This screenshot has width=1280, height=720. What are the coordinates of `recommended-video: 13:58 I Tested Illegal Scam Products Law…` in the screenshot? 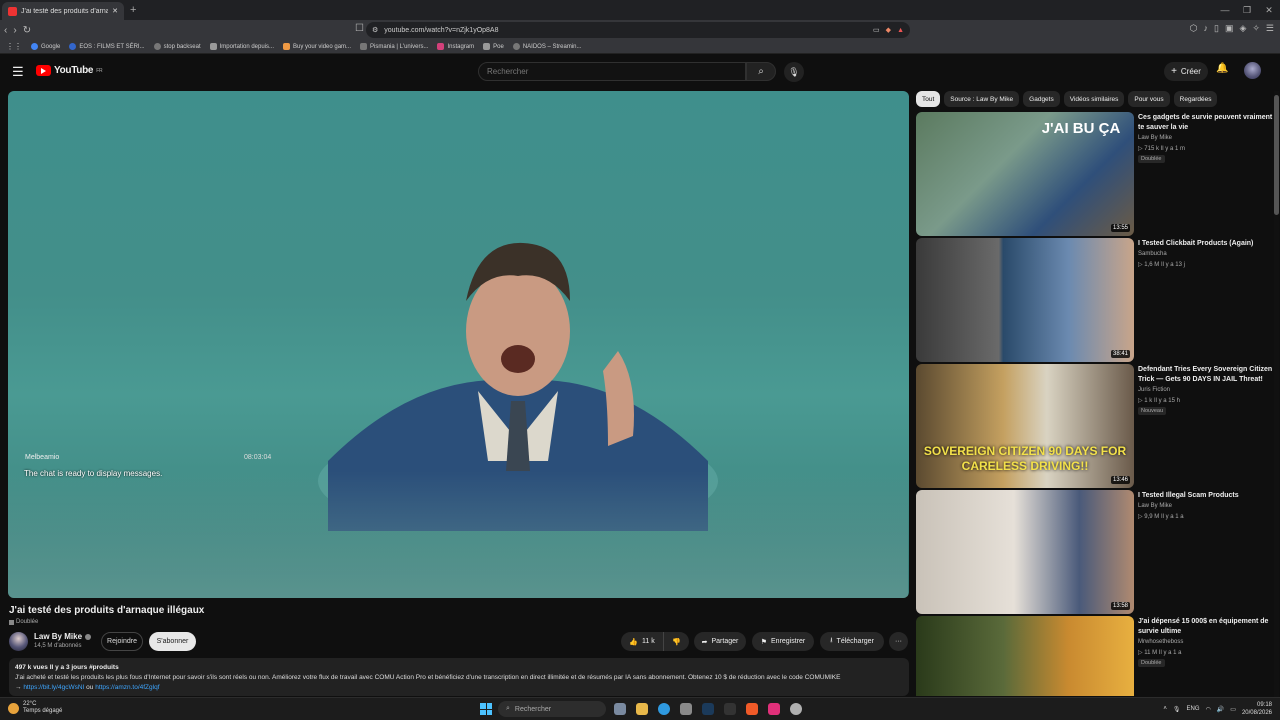 It's located at (1096, 552).